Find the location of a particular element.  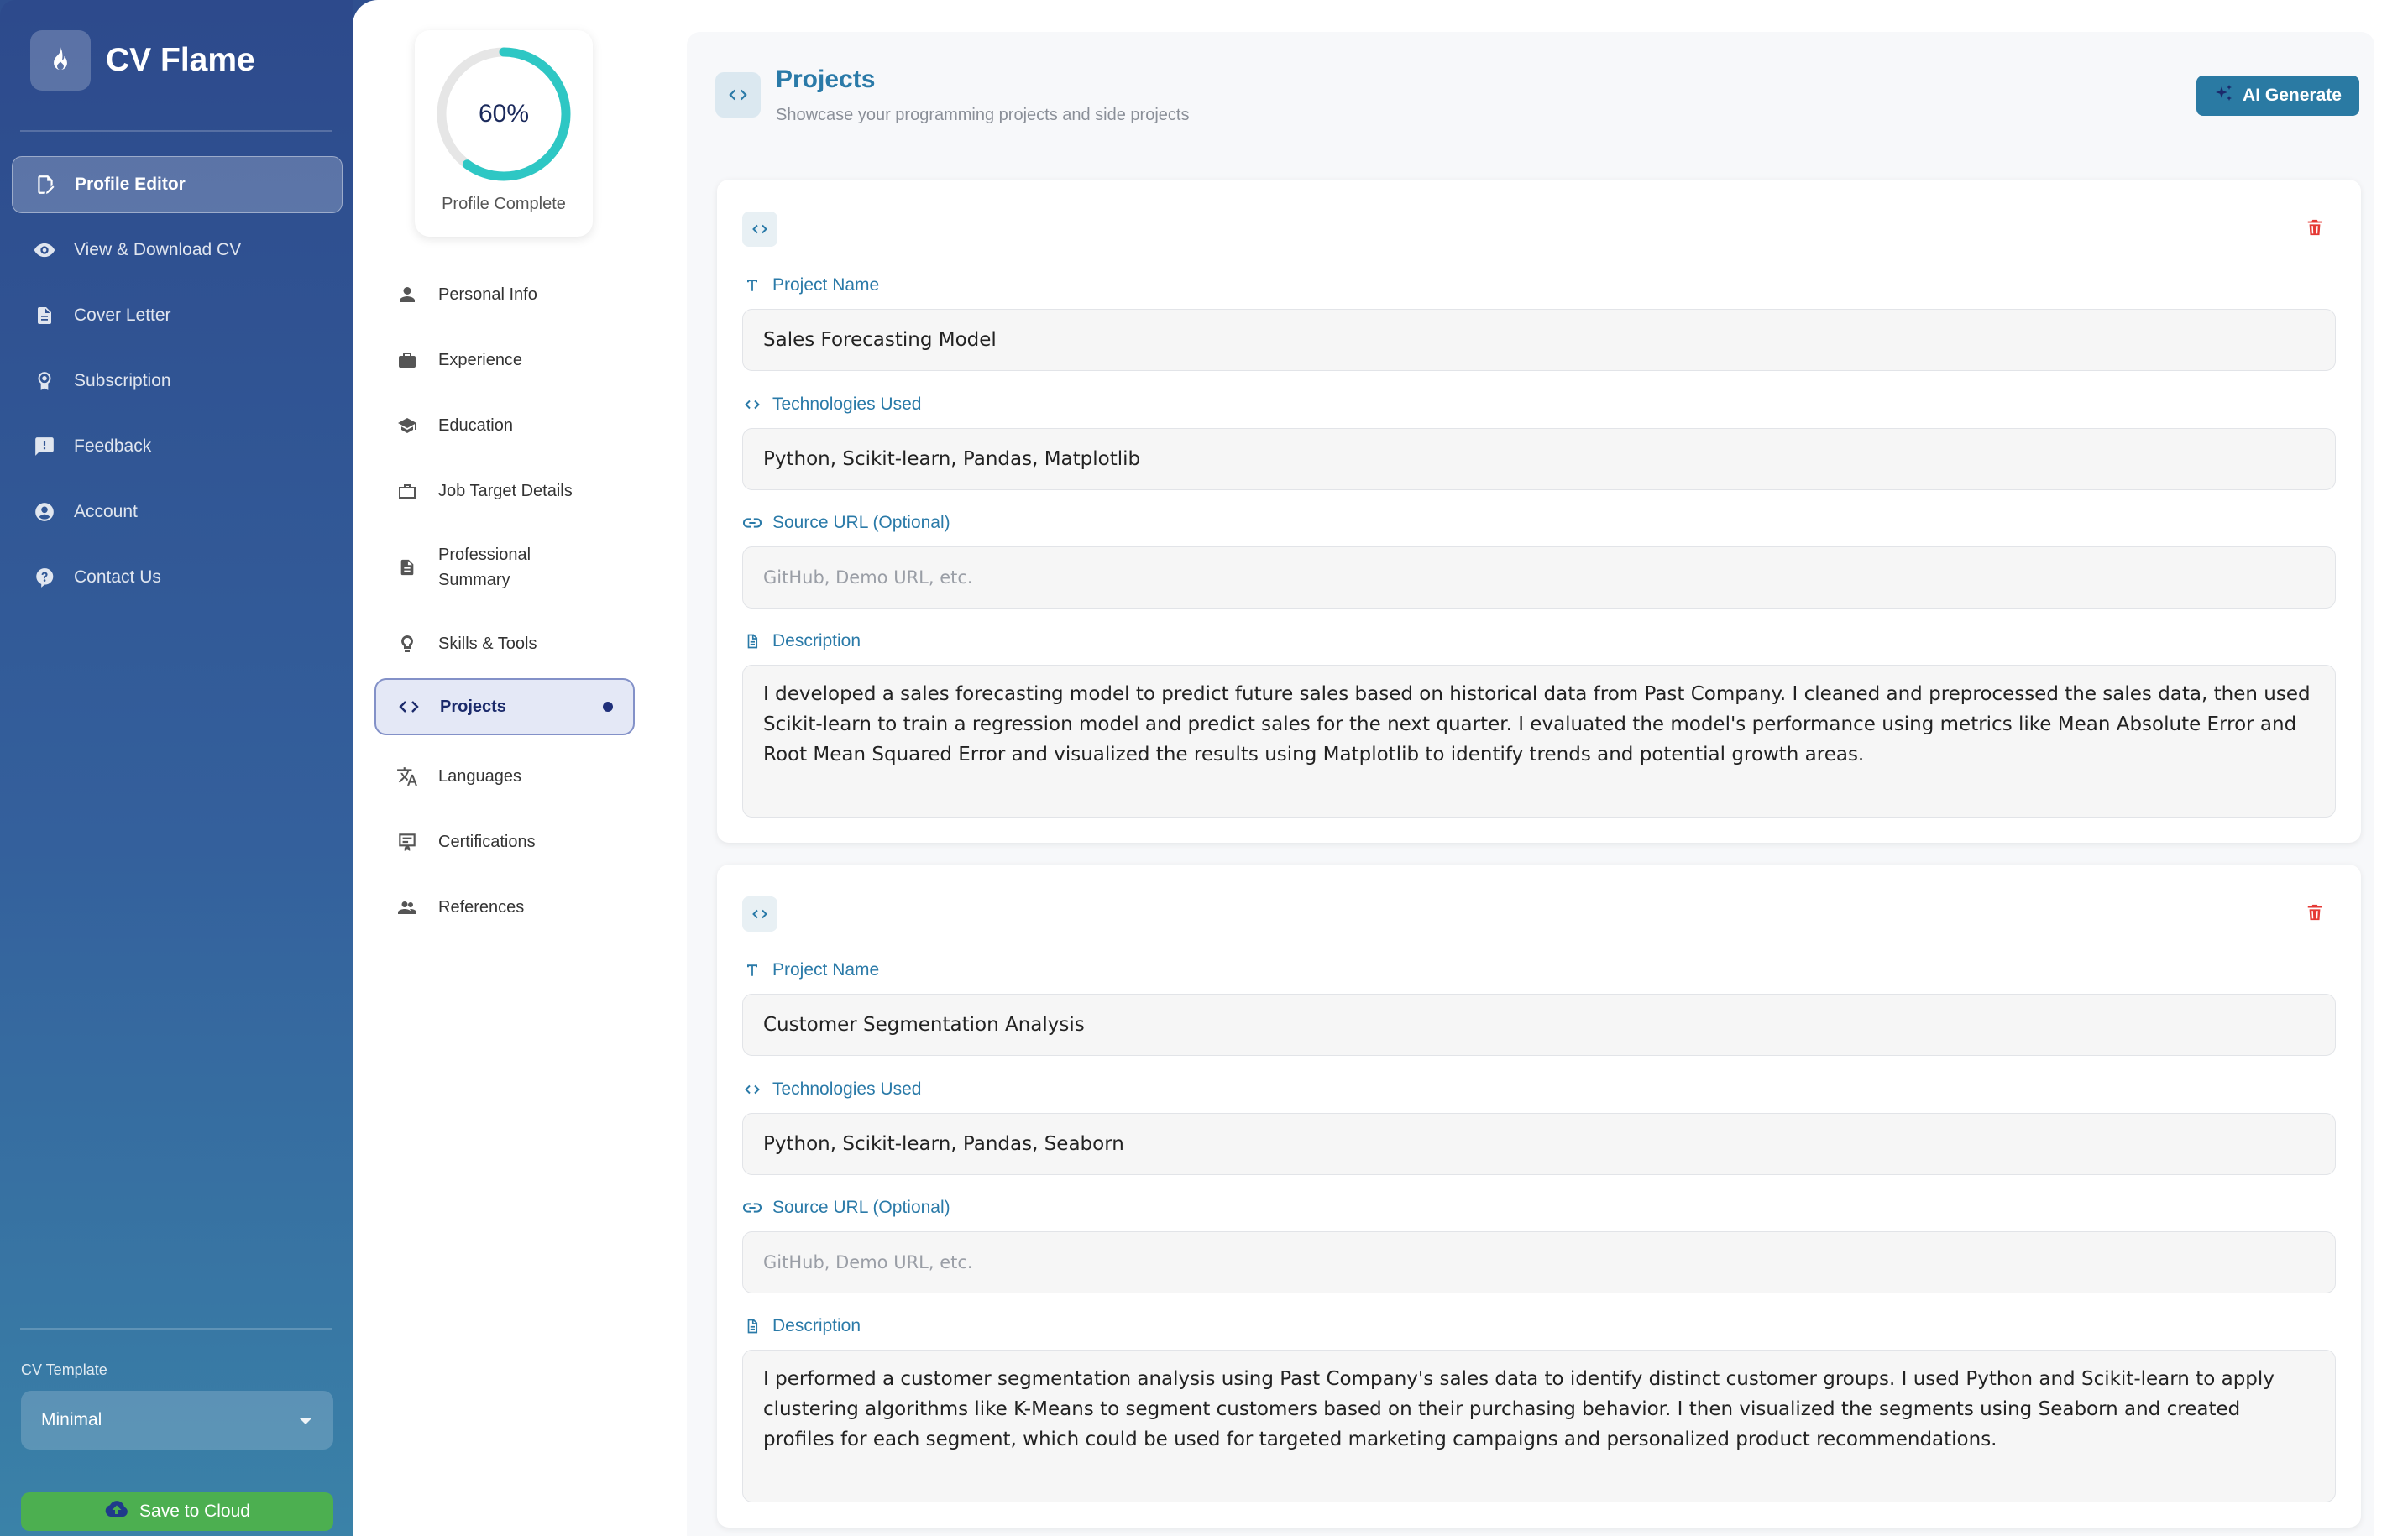

section-education: Education is located at coordinates (505, 425).